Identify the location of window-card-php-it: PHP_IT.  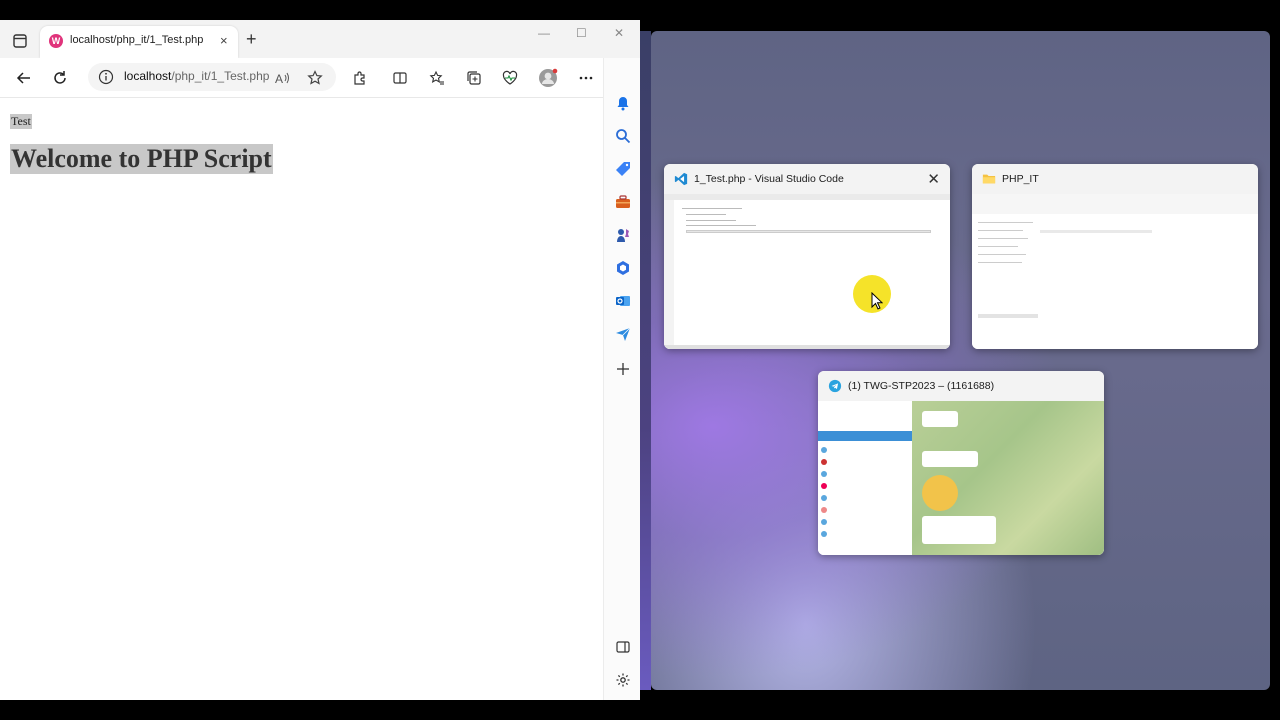
(1115, 256).